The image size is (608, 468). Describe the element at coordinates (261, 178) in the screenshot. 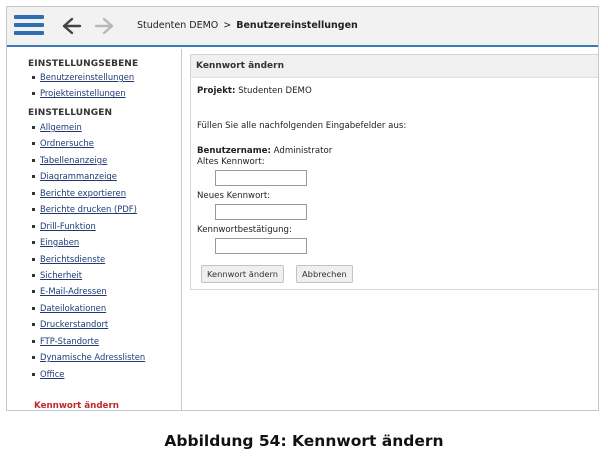

I see `old-password-field` at that location.